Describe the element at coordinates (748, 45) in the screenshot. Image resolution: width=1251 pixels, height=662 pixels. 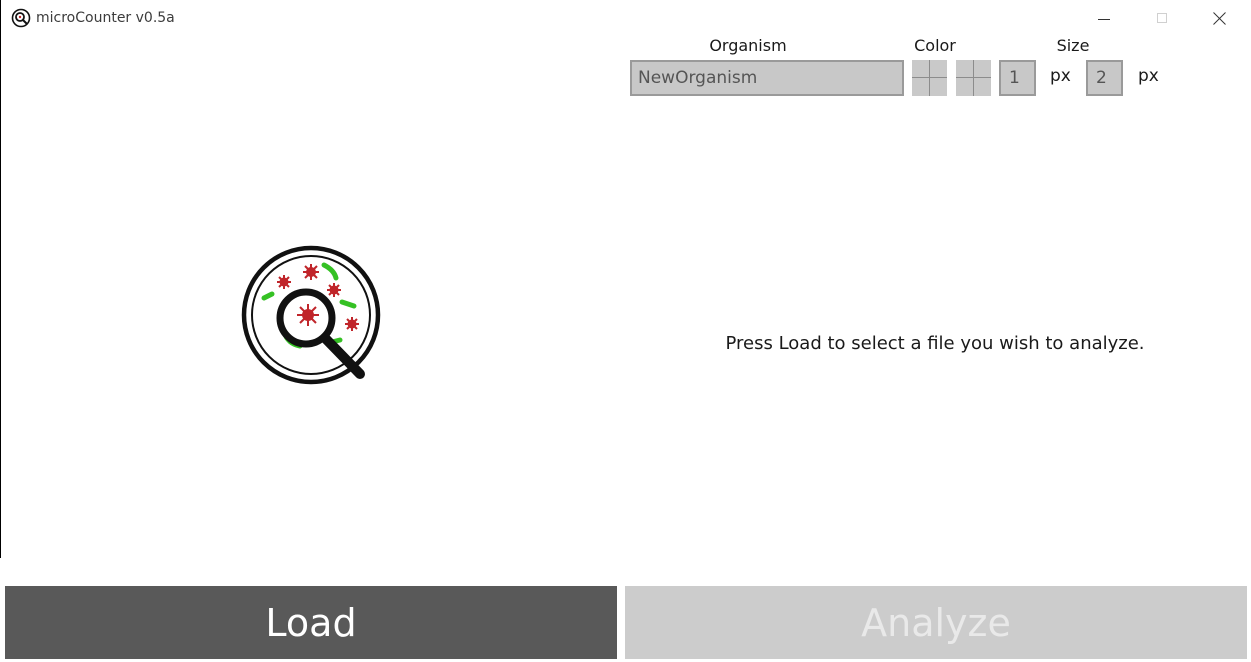
I see `organism-label: Organism` at that location.